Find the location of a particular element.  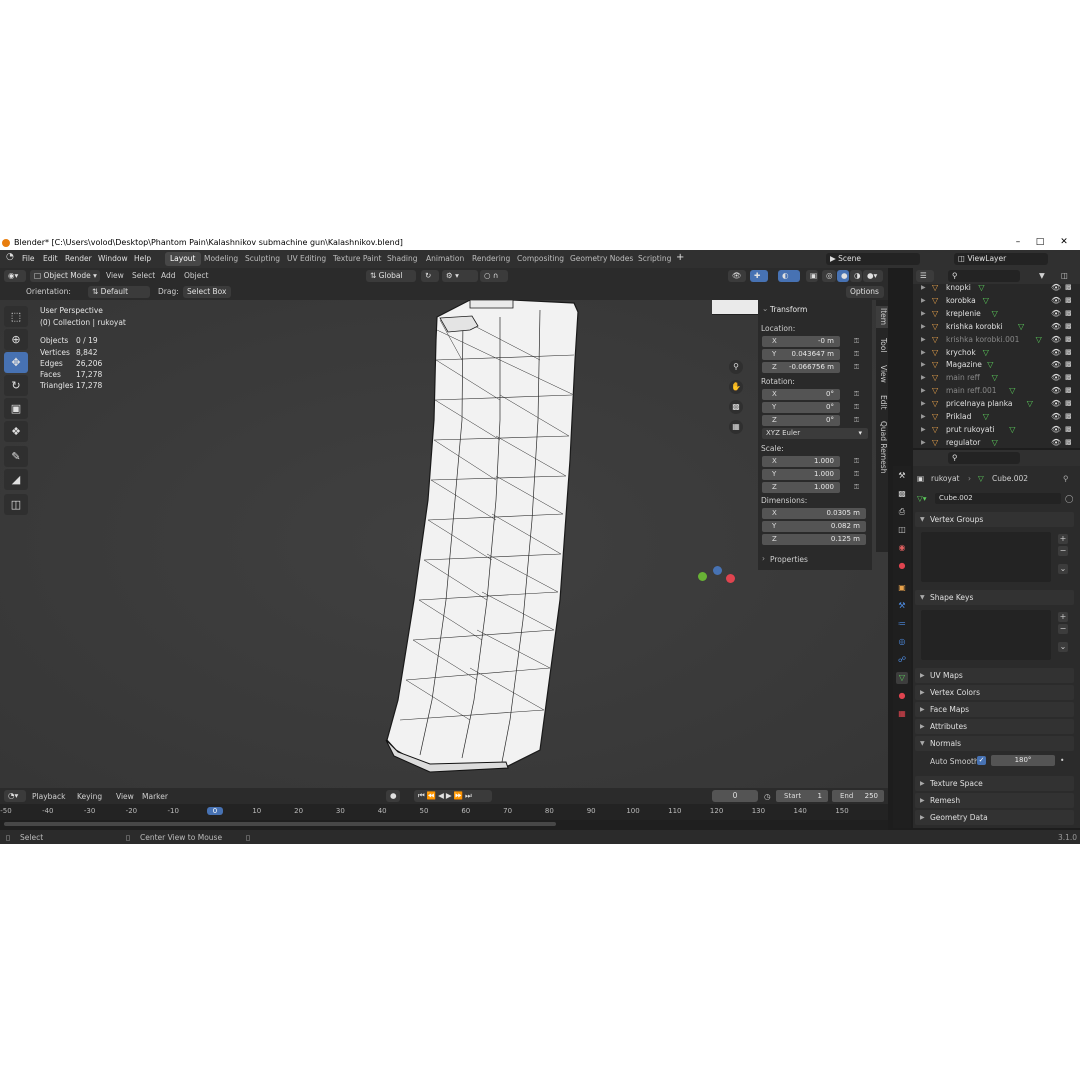

modifier-wrench-icon: ⚒ is located at coordinates (902, 606).